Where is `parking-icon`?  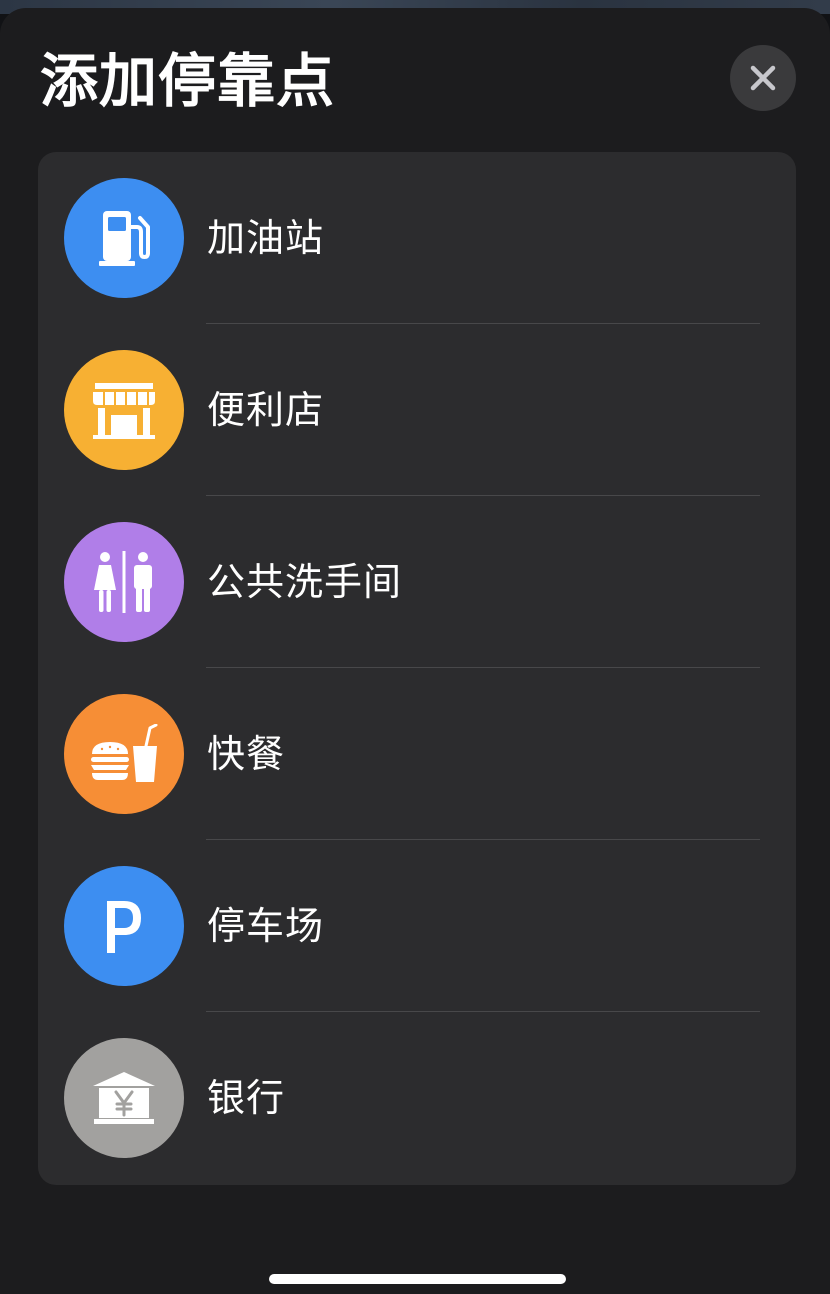 parking-icon is located at coordinates (124, 927).